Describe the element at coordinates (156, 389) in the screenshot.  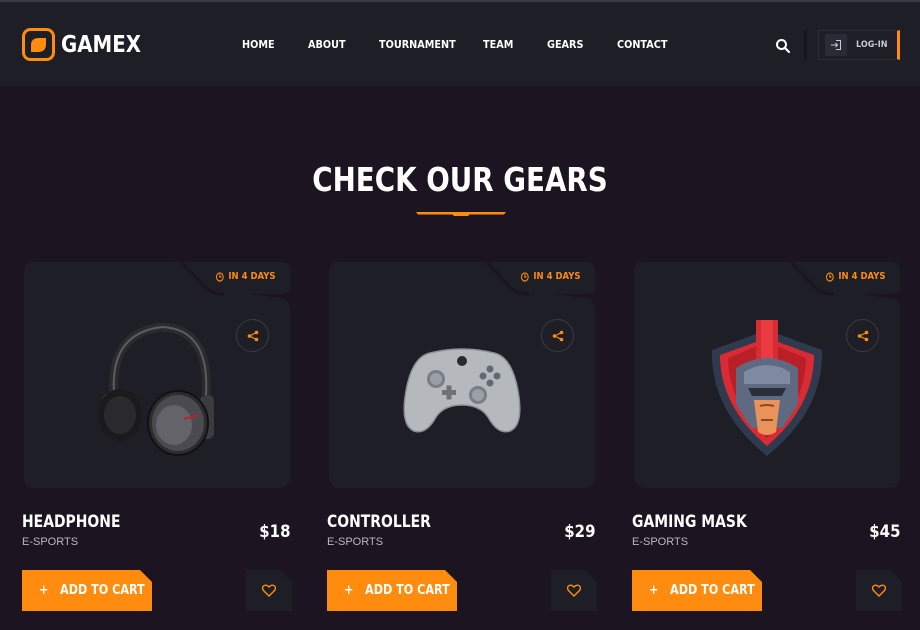
I see `headphones-image` at that location.